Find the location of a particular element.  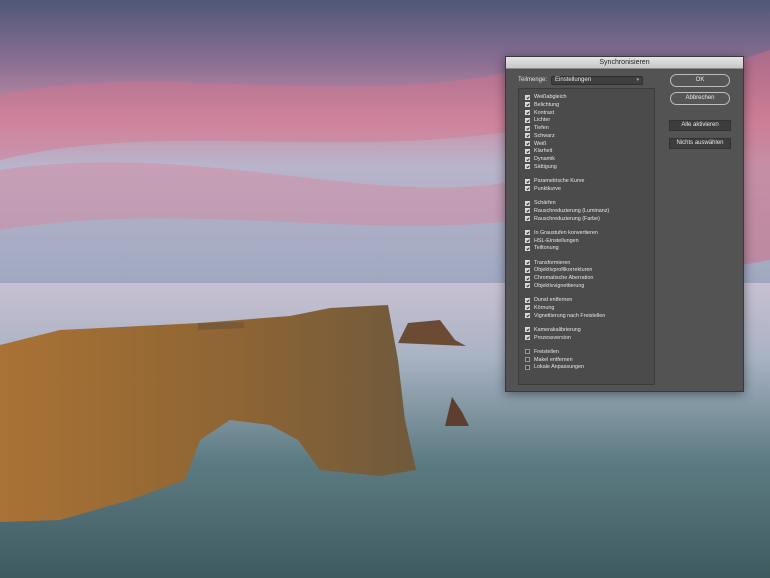

checkbox-row: Punktkurve is located at coordinates (543, 189).